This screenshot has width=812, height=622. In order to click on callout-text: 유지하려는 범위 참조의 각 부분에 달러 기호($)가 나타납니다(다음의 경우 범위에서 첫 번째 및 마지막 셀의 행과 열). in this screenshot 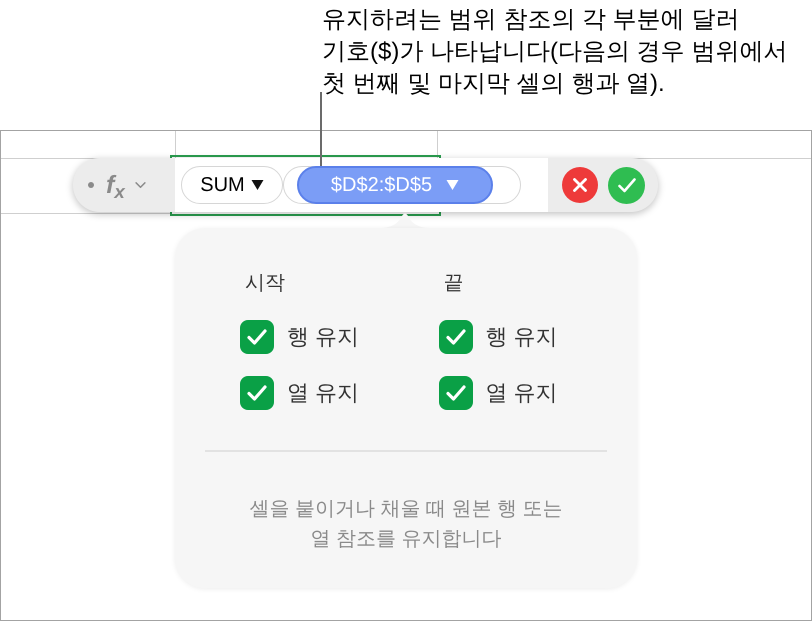, I will do `click(555, 52)`.